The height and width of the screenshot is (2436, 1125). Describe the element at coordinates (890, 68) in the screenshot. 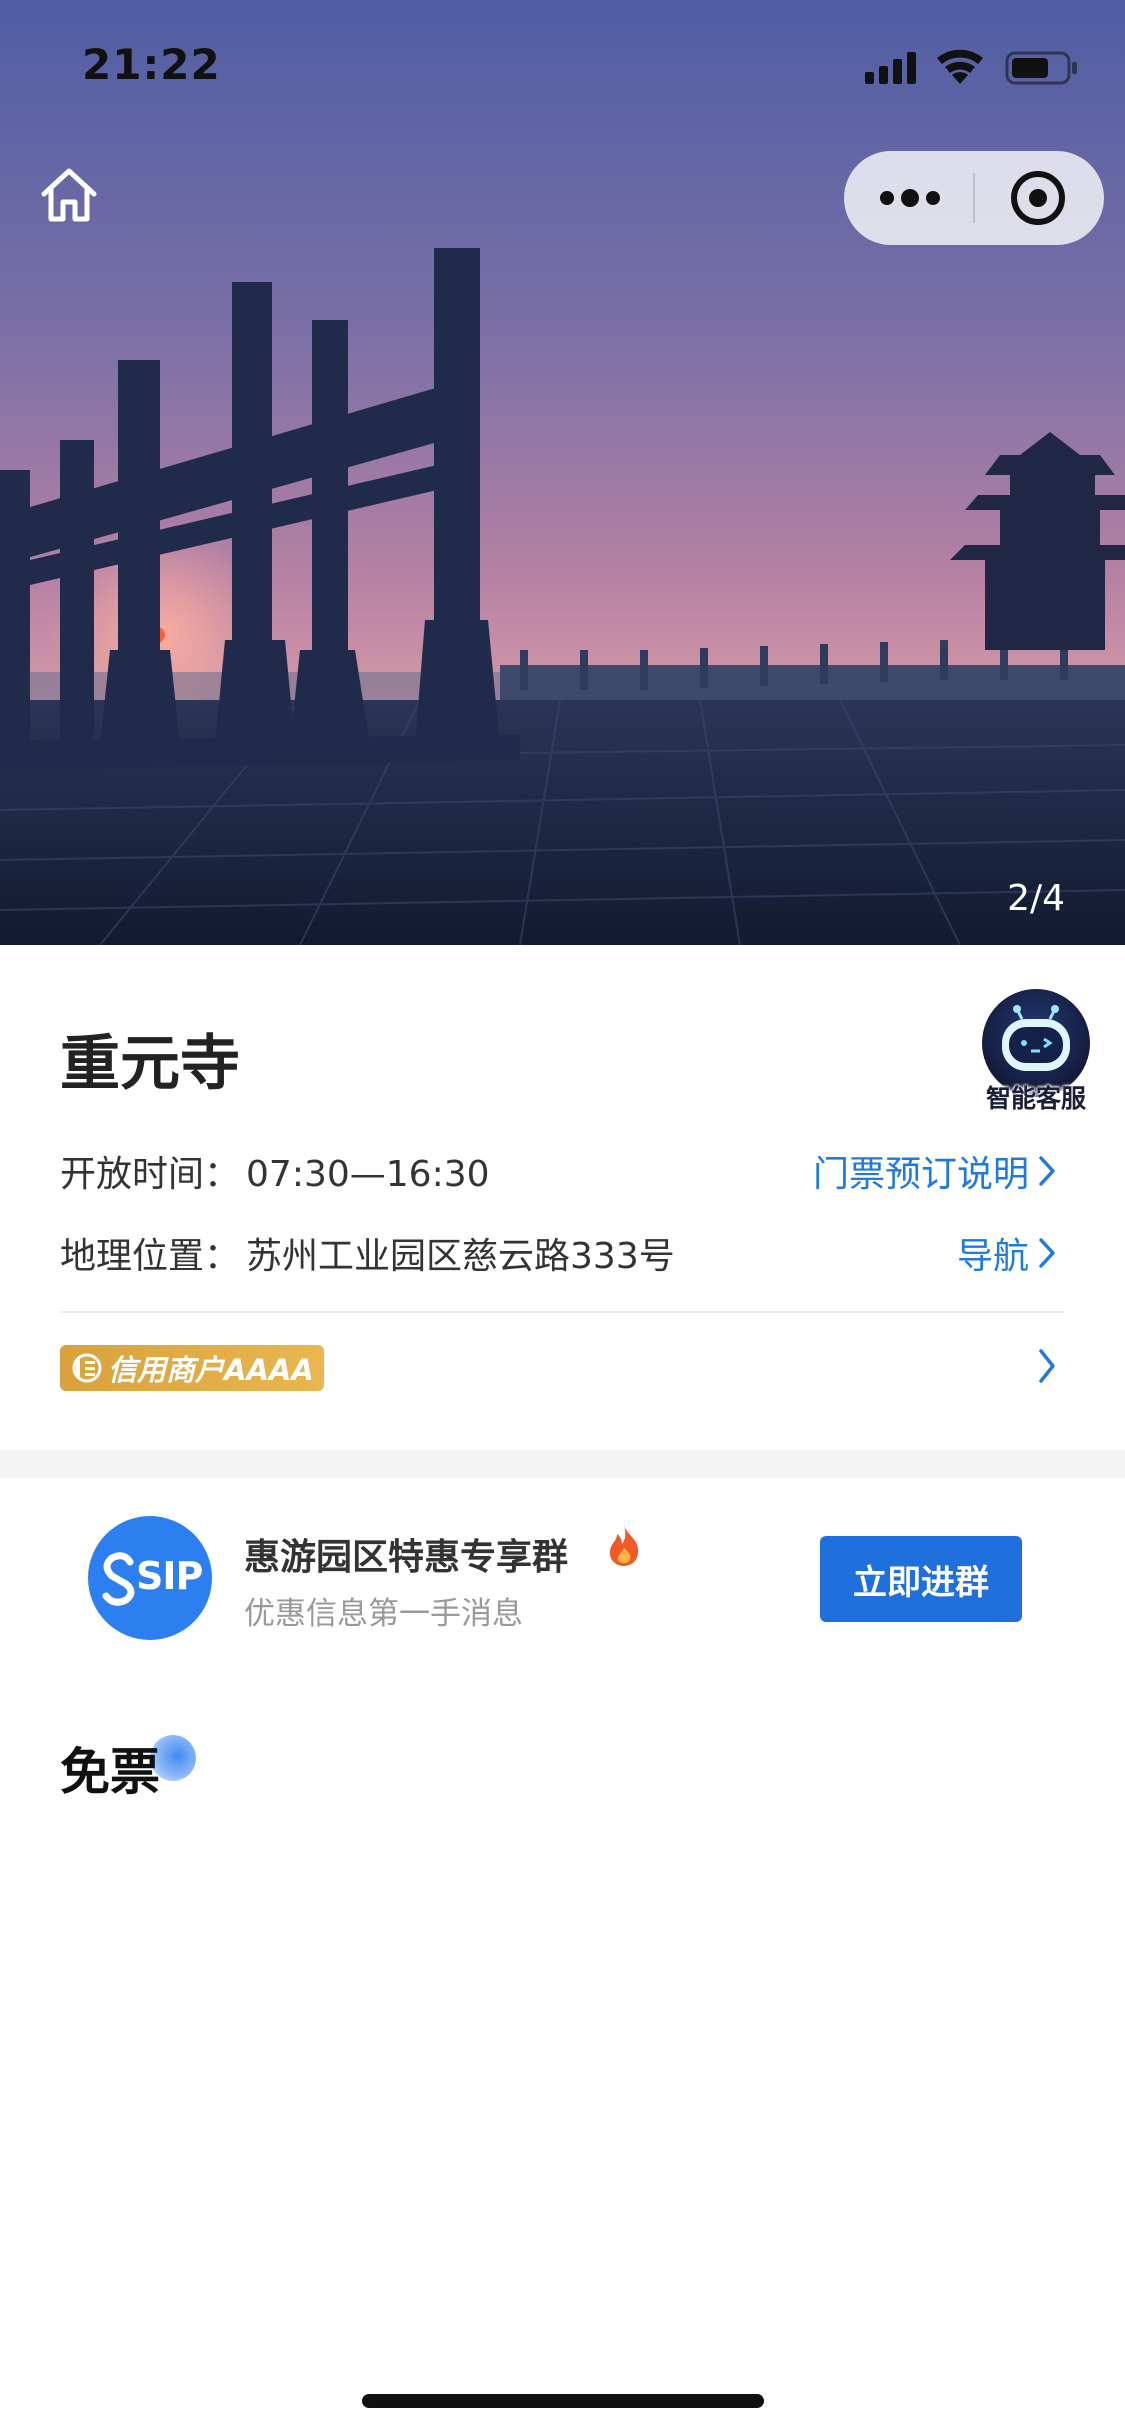

I see `signal-icon` at that location.